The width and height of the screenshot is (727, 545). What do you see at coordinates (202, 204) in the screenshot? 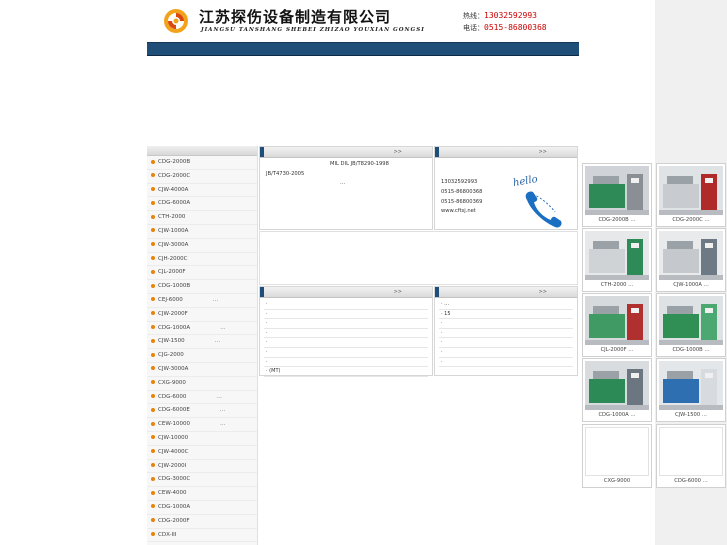
I see `product-list-item: CDG-6000A` at bounding box center [202, 204].